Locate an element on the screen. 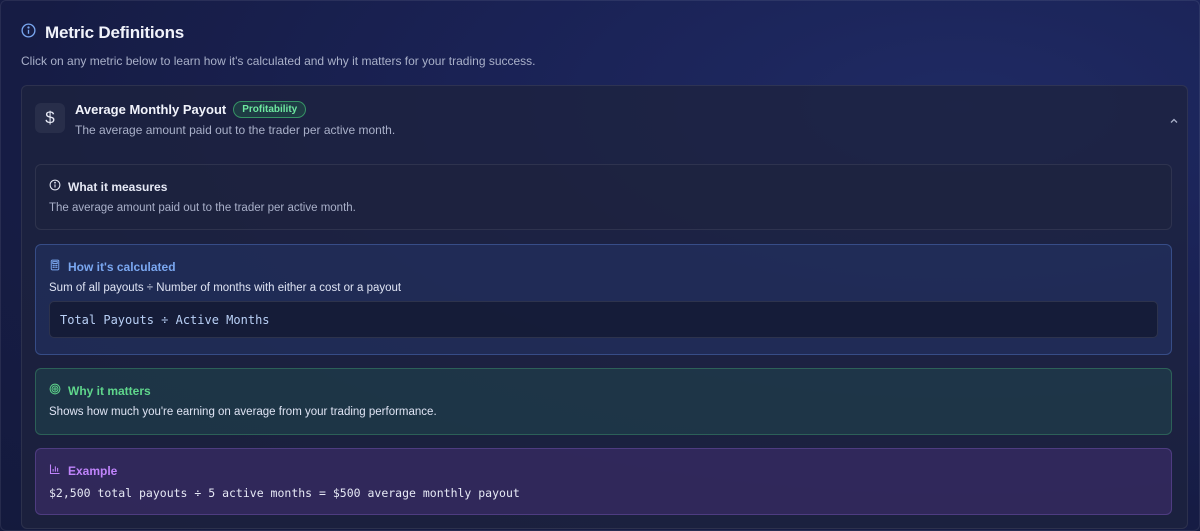  section-header: What it measures is located at coordinates (603, 186).